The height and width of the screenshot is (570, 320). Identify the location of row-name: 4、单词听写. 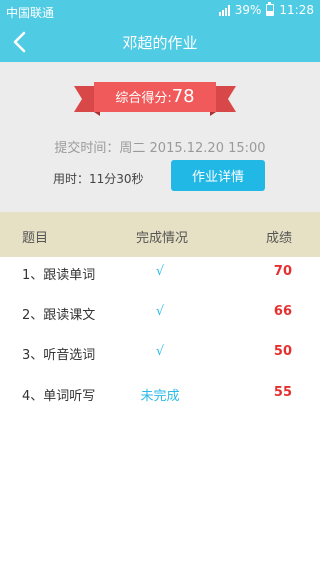
(59, 396).